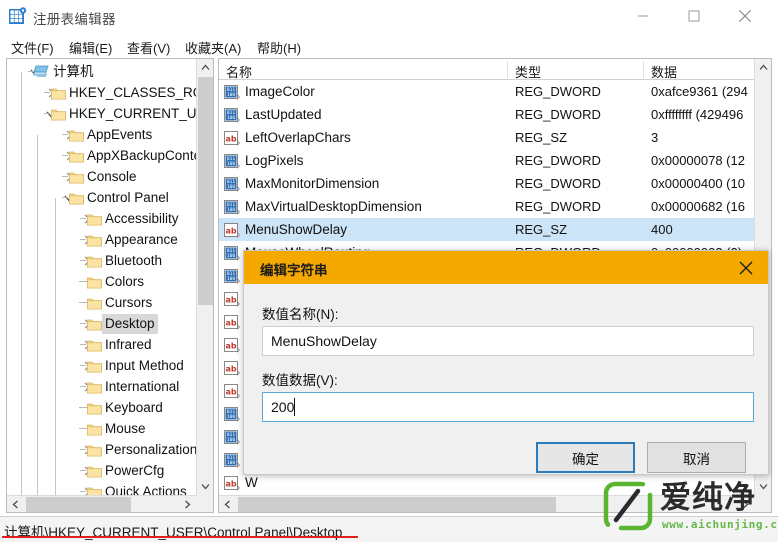 The width and height of the screenshot is (778, 542). Describe the element at coordinates (113, 93) in the screenshot. I see `tree-item-hkey-classes-root: HKEY_CLASSES_ROOT` at that location.